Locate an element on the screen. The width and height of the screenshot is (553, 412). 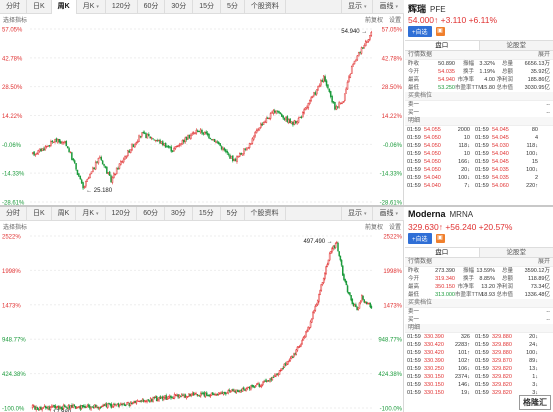
y-tick-label: -100.0% is located at coordinates (391, 409).